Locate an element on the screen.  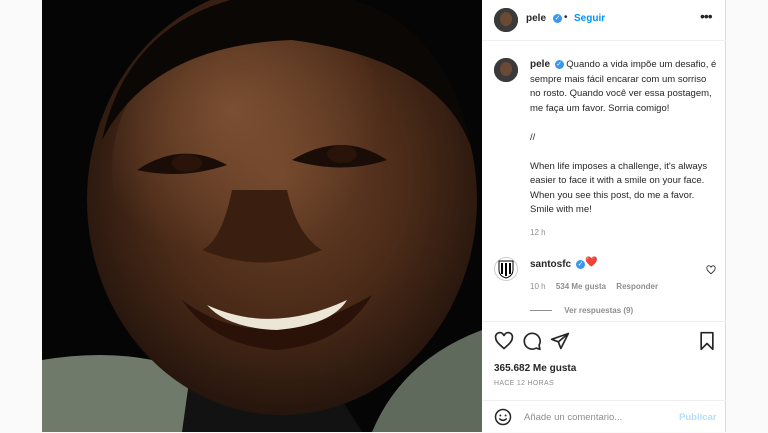
comment-meta: 10 h 534 Me gusta Responder is located at coordinates (594, 286).